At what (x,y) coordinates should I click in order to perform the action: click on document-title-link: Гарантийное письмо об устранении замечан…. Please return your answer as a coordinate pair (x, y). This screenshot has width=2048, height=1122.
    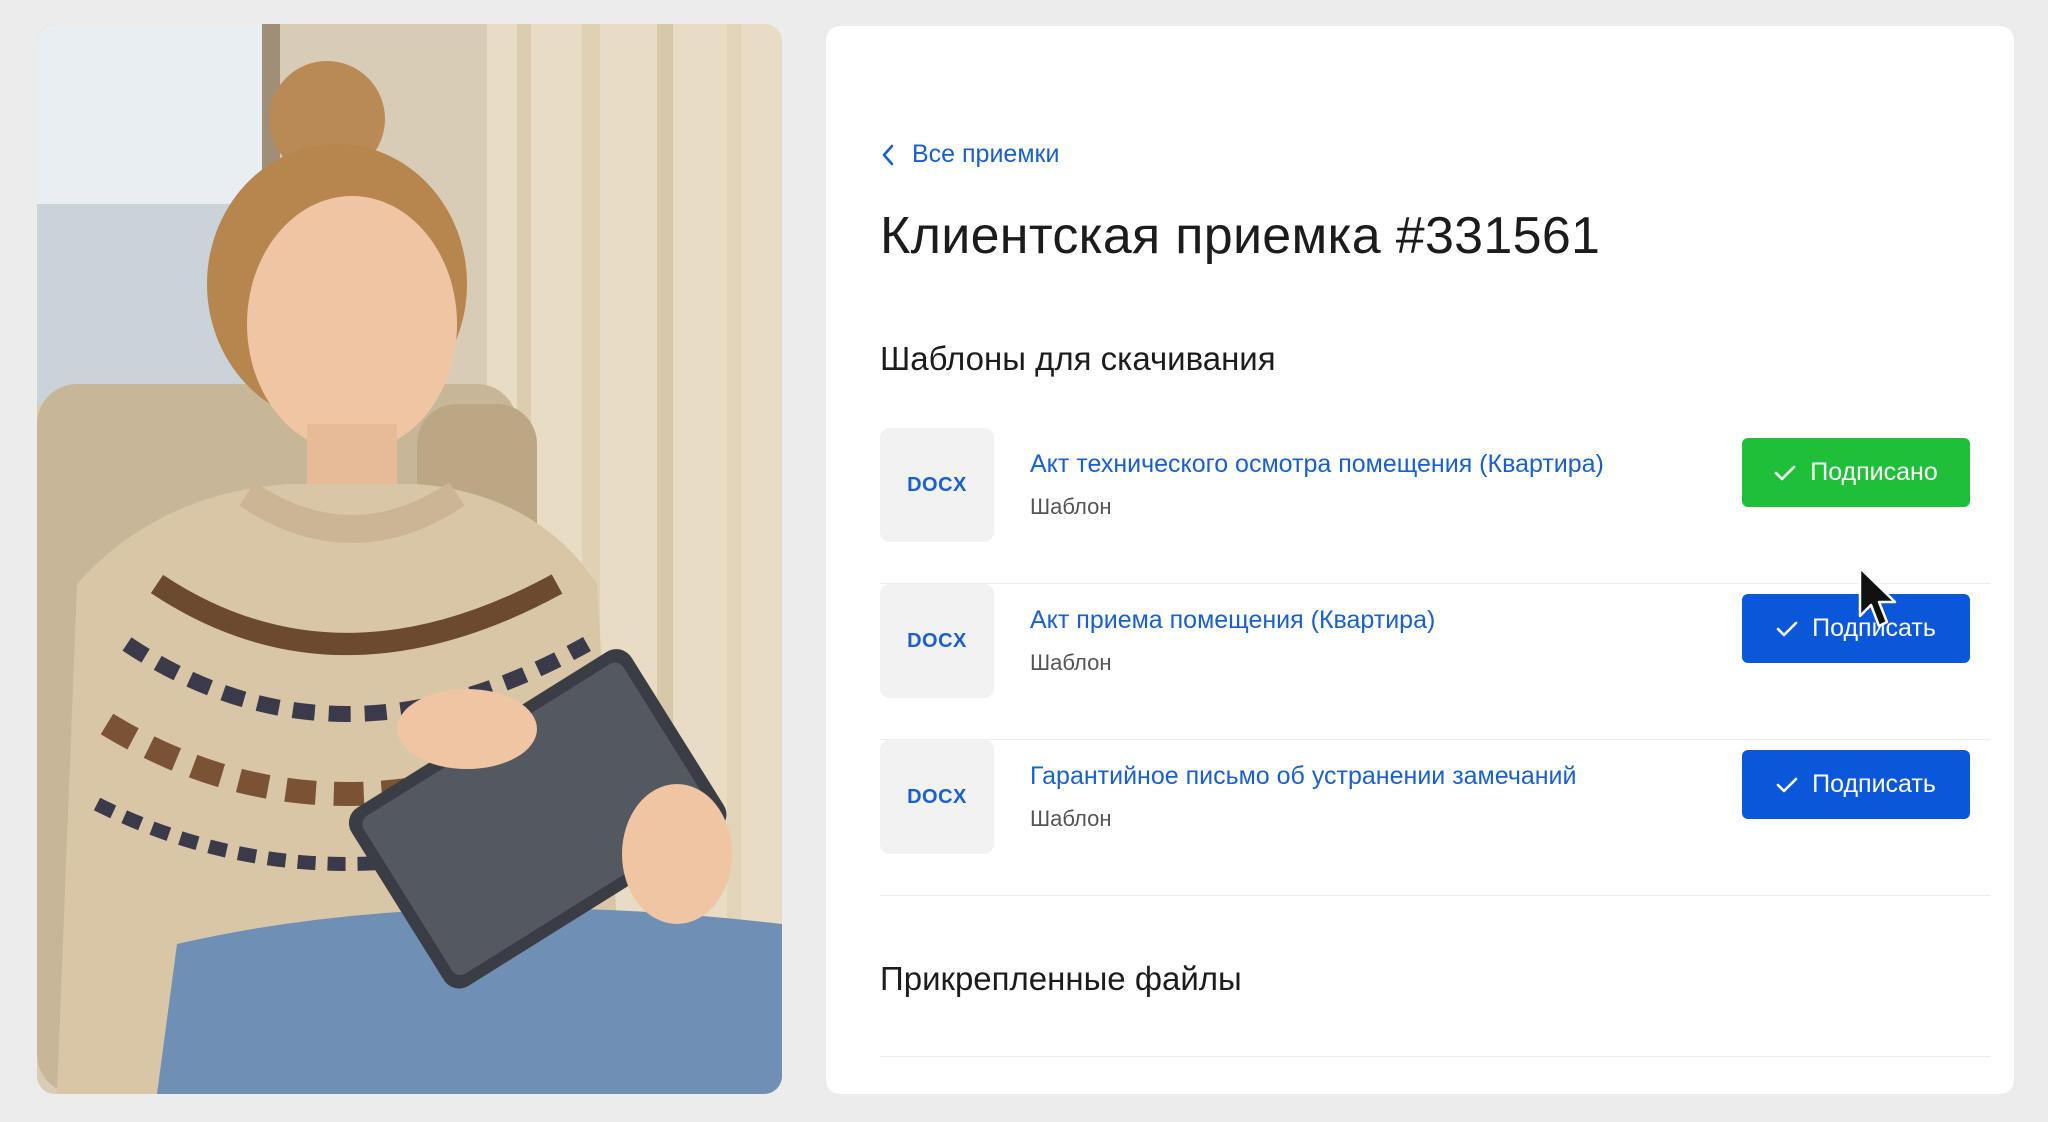
    Looking at the image, I should click on (1303, 776).